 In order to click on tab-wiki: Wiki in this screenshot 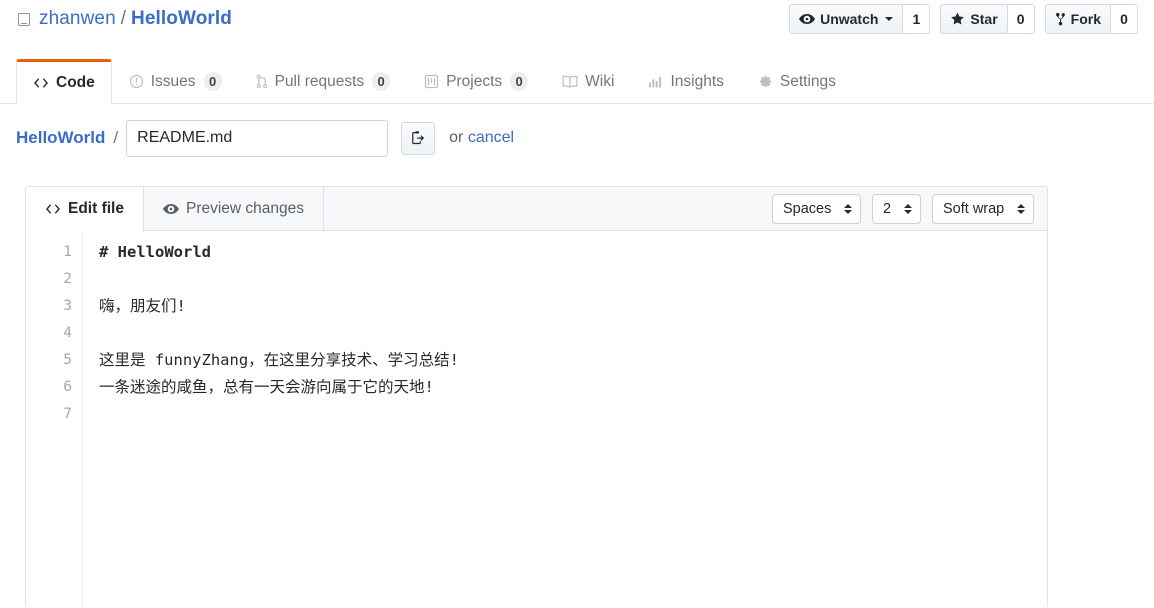, I will do `click(588, 81)`.